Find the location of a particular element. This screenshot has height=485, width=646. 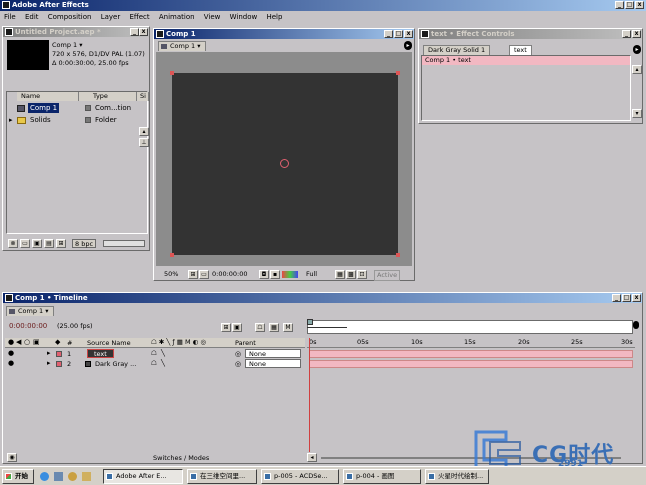

bit-depth-button: 8 bpc is located at coordinates (84, 243).